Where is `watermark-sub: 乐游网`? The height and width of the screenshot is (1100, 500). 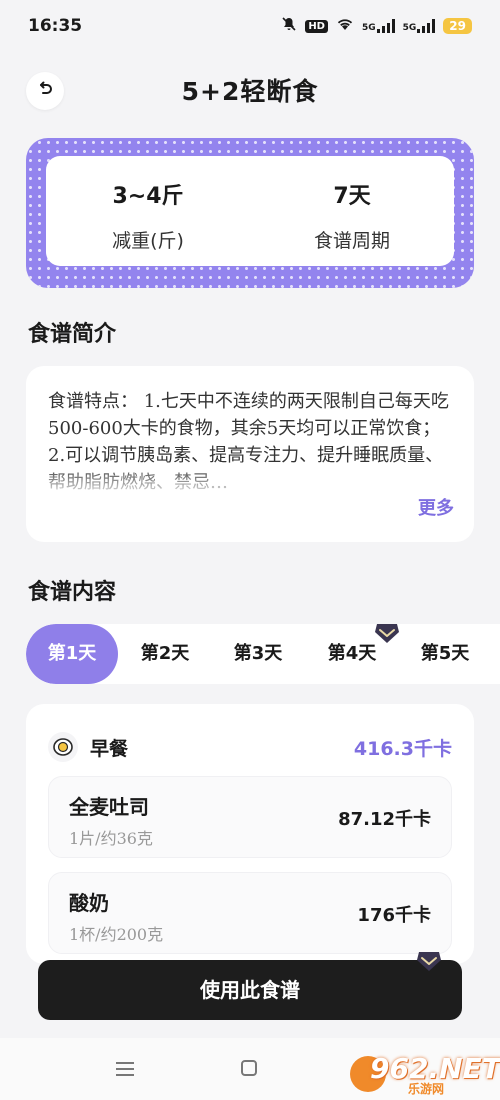
watermark-sub: 乐游网 is located at coordinates (426, 1089).